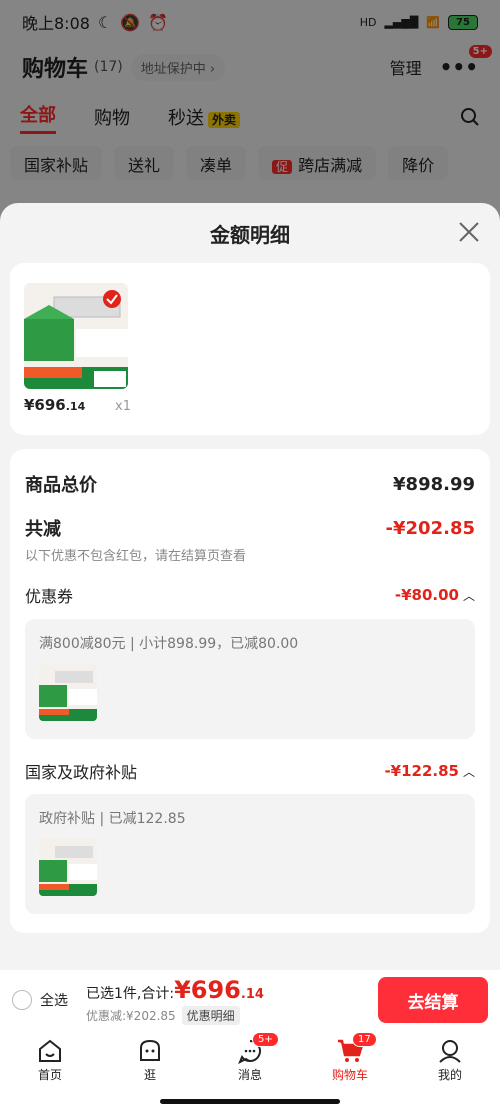 This screenshot has width=500, height=1111. What do you see at coordinates (250, 771) in the screenshot?
I see `subsidy-row: 国家及政府补贴 -¥122.85 ︿` at bounding box center [250, 771].